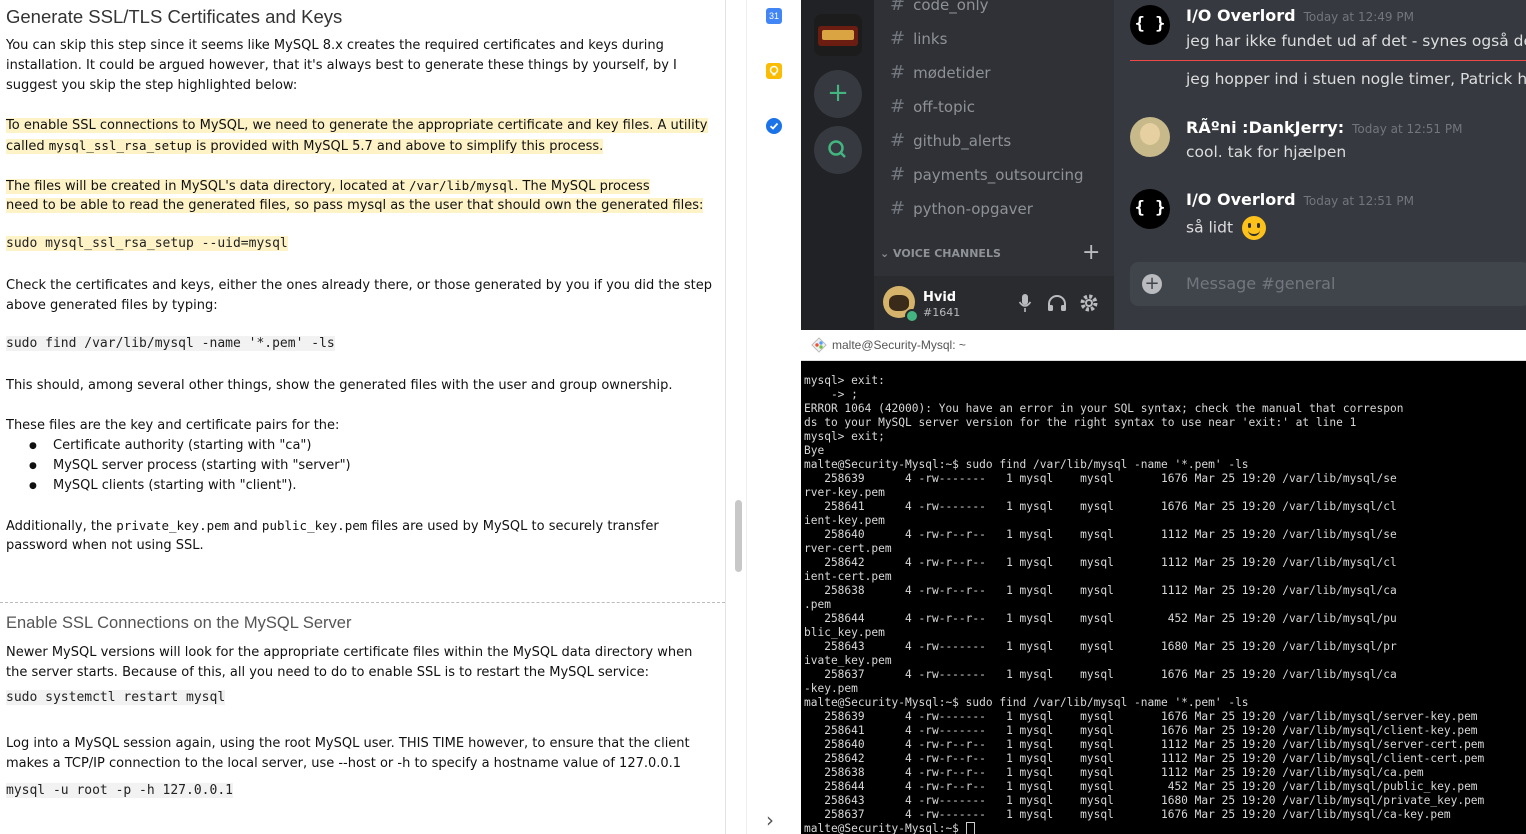 This screenshot has height=834, width=1526. Describe the element at coordinates (944, 107) in the screenshot. I see `channel-label: off-topic` at that location.